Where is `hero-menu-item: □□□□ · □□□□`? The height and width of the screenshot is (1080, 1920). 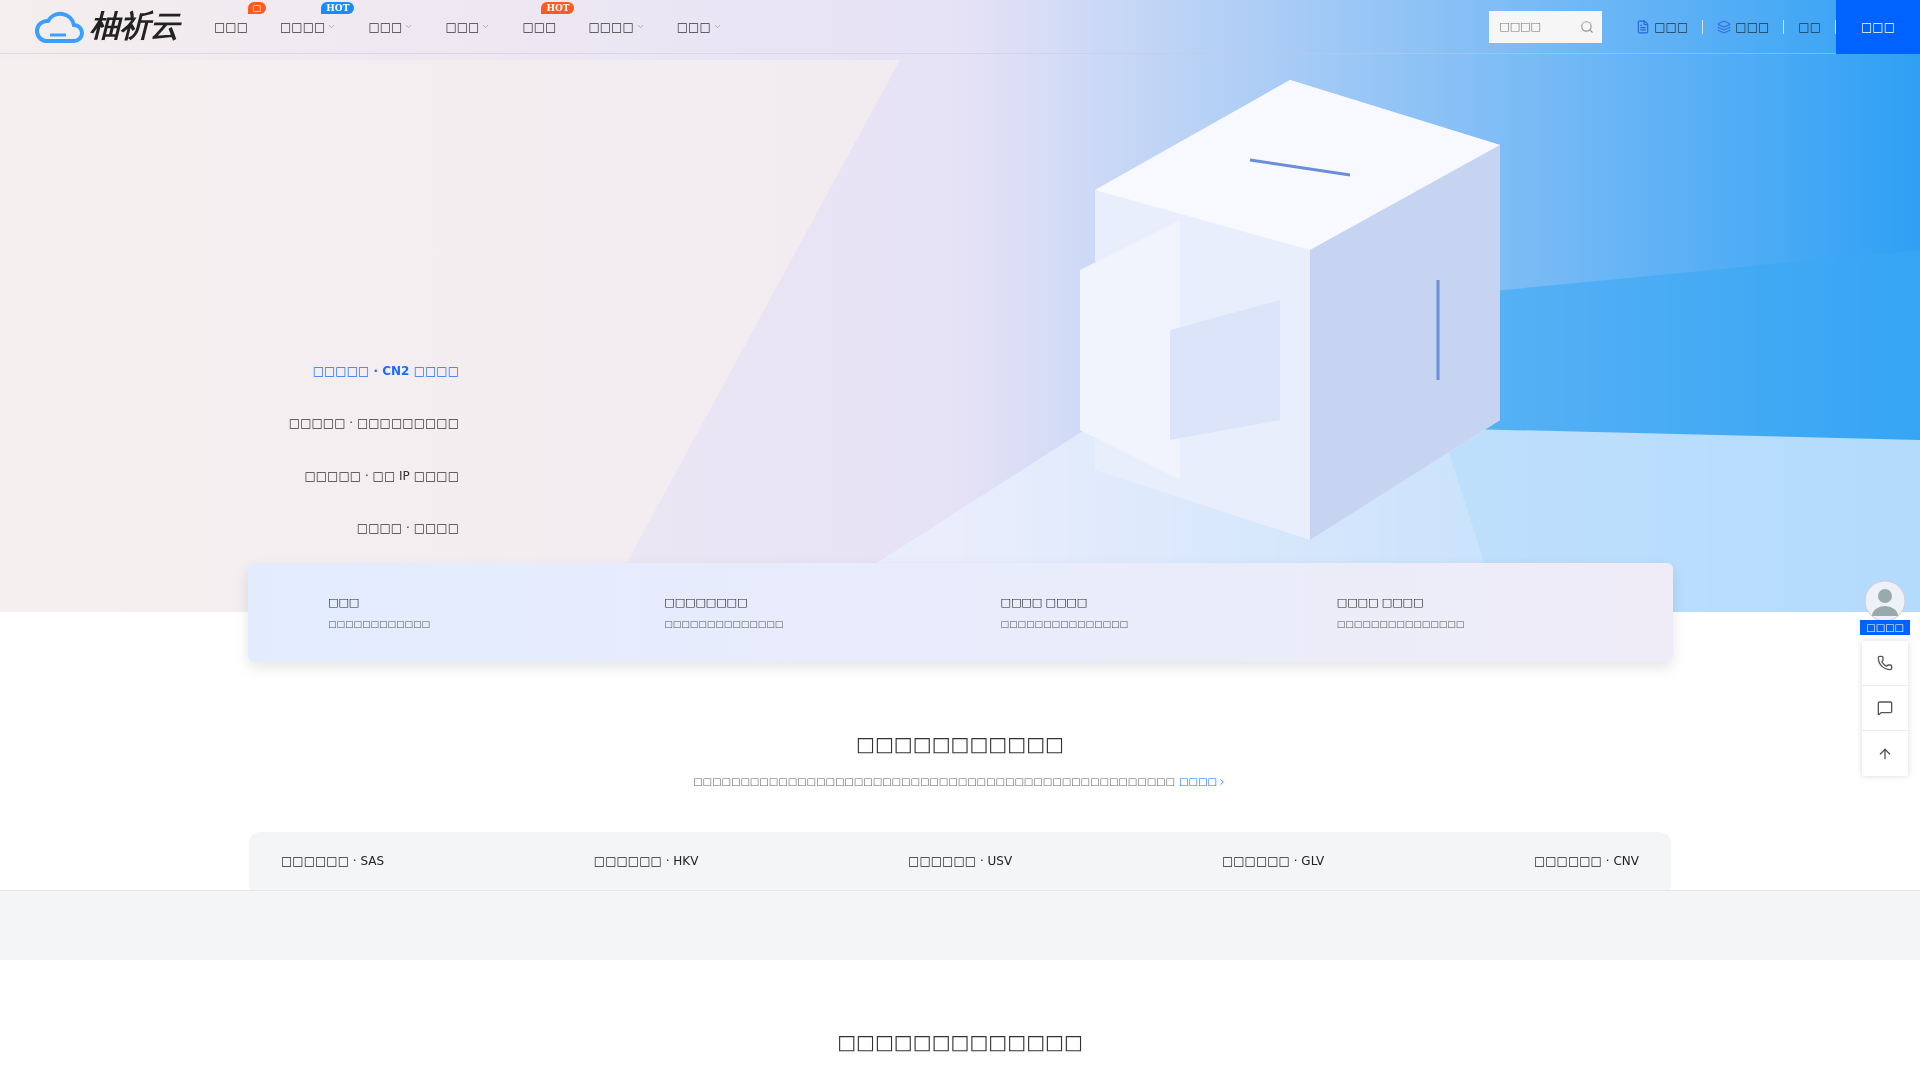
hero-menu-item: □□□□ · □□□□ is located at coordinates (407, 528).